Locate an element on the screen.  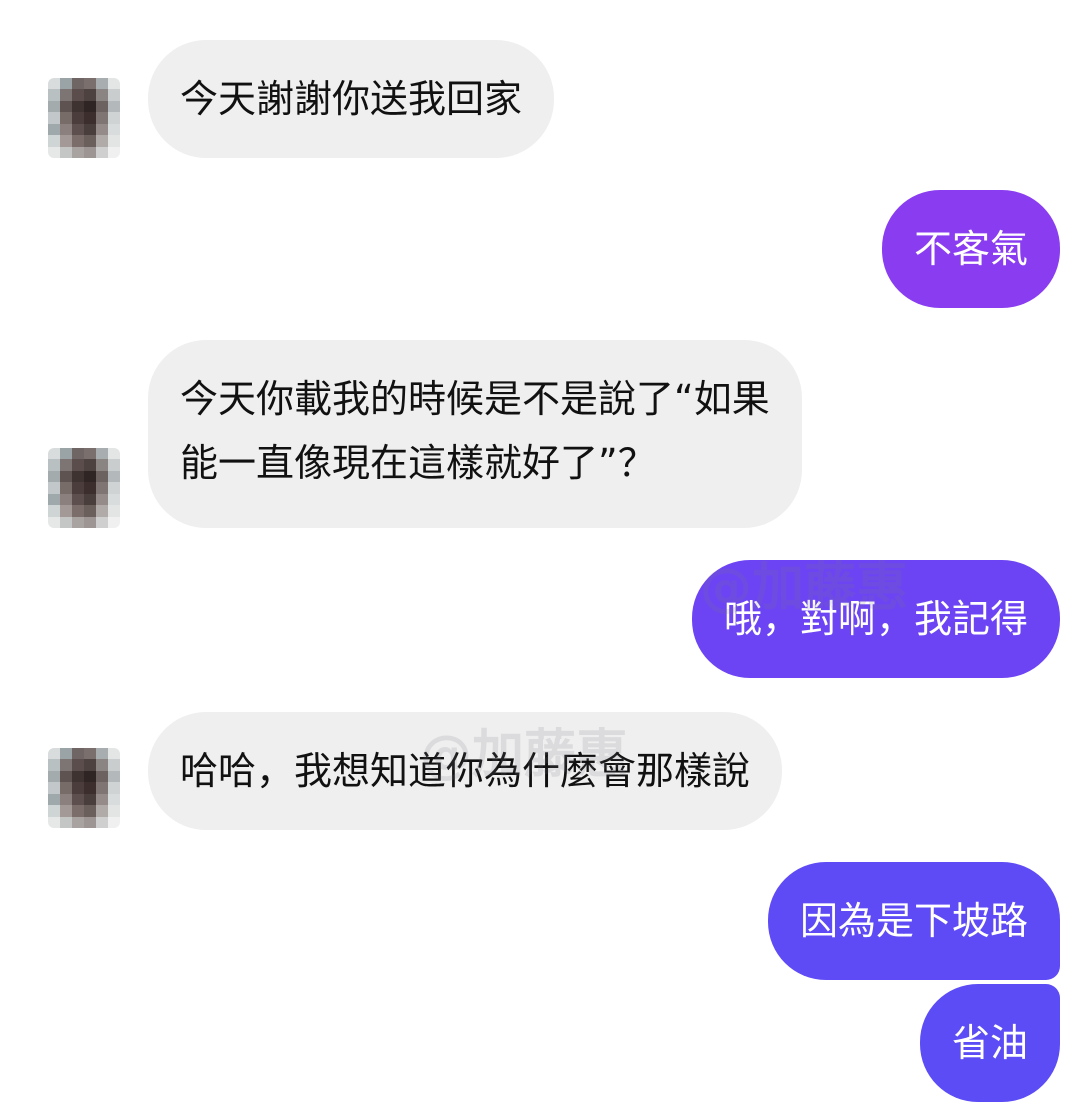
message-bubble-outgoing: 因為是下坡路 is located at coordinates (913, 921).